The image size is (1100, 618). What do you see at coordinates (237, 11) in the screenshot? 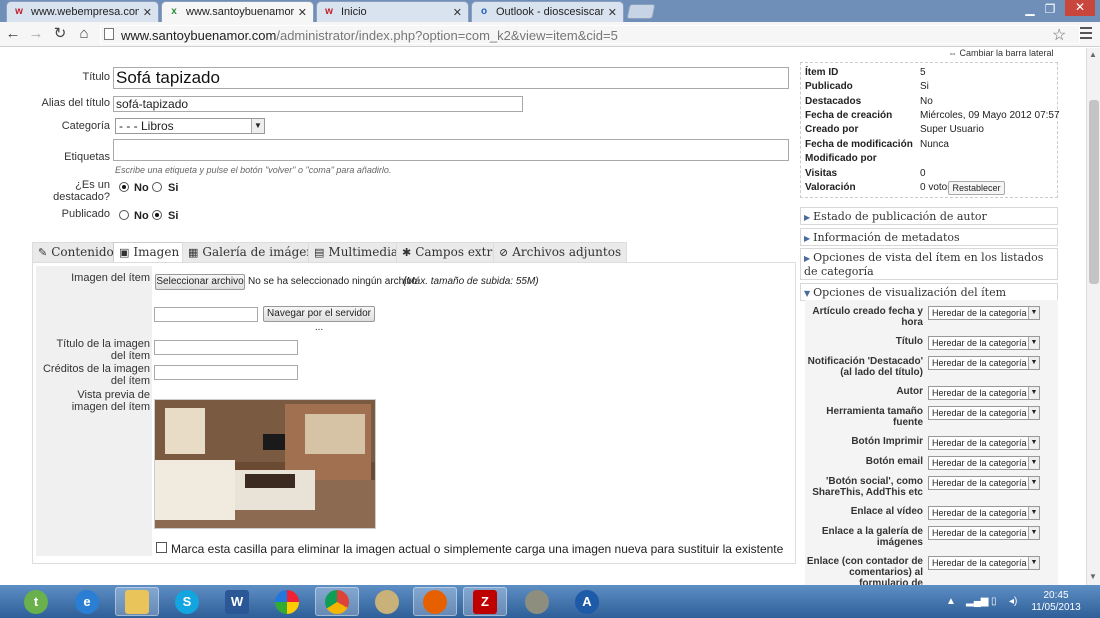
I see `browser-tab-santoybuenamor: x www.santoybuenamor.co ✕` at bounding box center [237, 11].